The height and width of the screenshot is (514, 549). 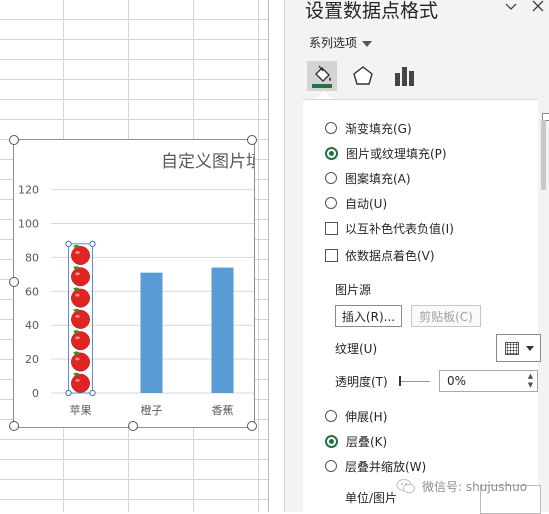 What do you see at coordinates (511, 7) in the screenshot?
I see `chevron-down-icon` at bounding box center [511, 7].